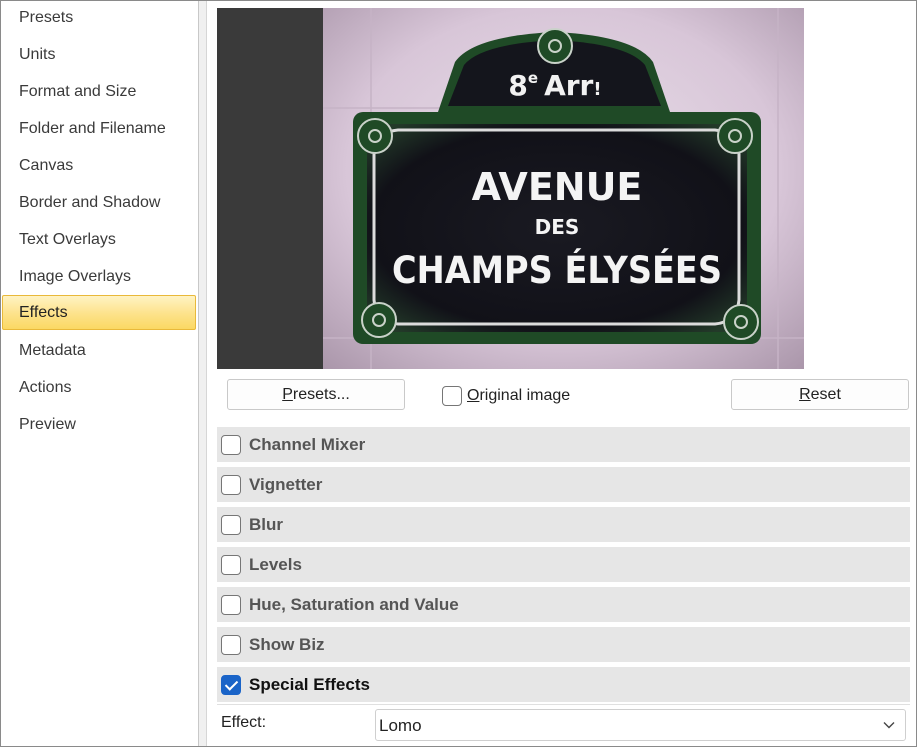 The image size is (917, 747). I want to click on sidebar-item-image-overlays: Image Overlays, so click(99, 276).